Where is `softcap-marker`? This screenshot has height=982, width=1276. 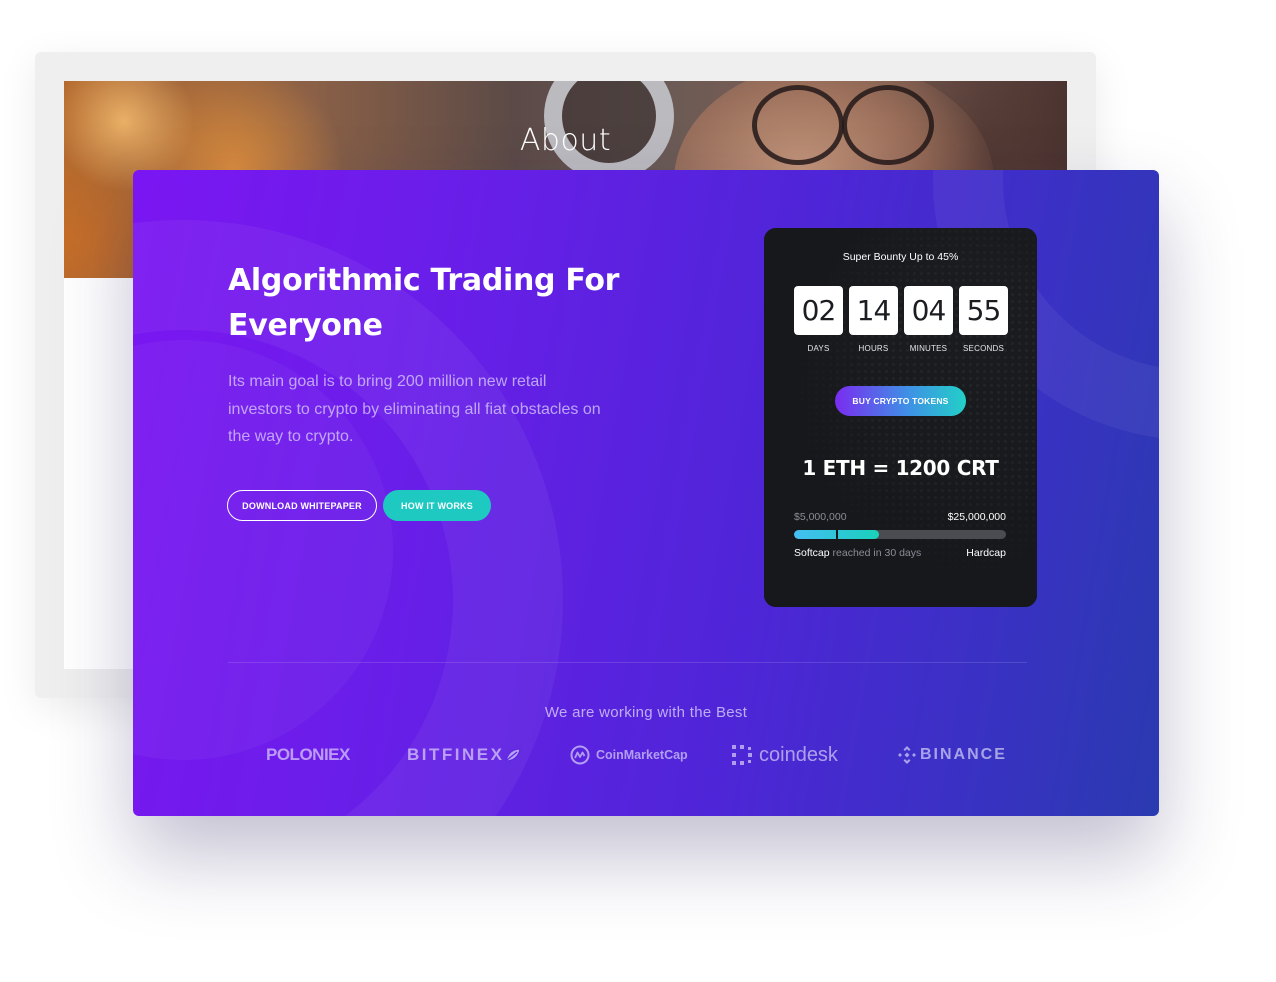
softcap-marker is located at coordinates (837, 534).